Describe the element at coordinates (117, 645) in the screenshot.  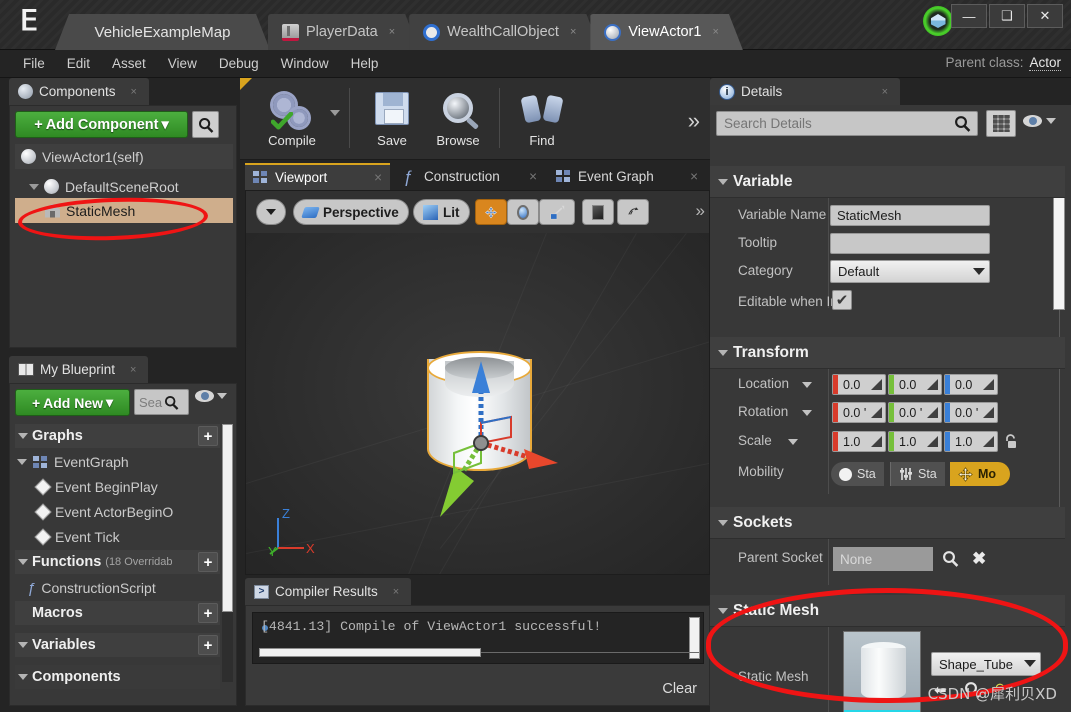
I see `section-variables: Variables +` at that location.